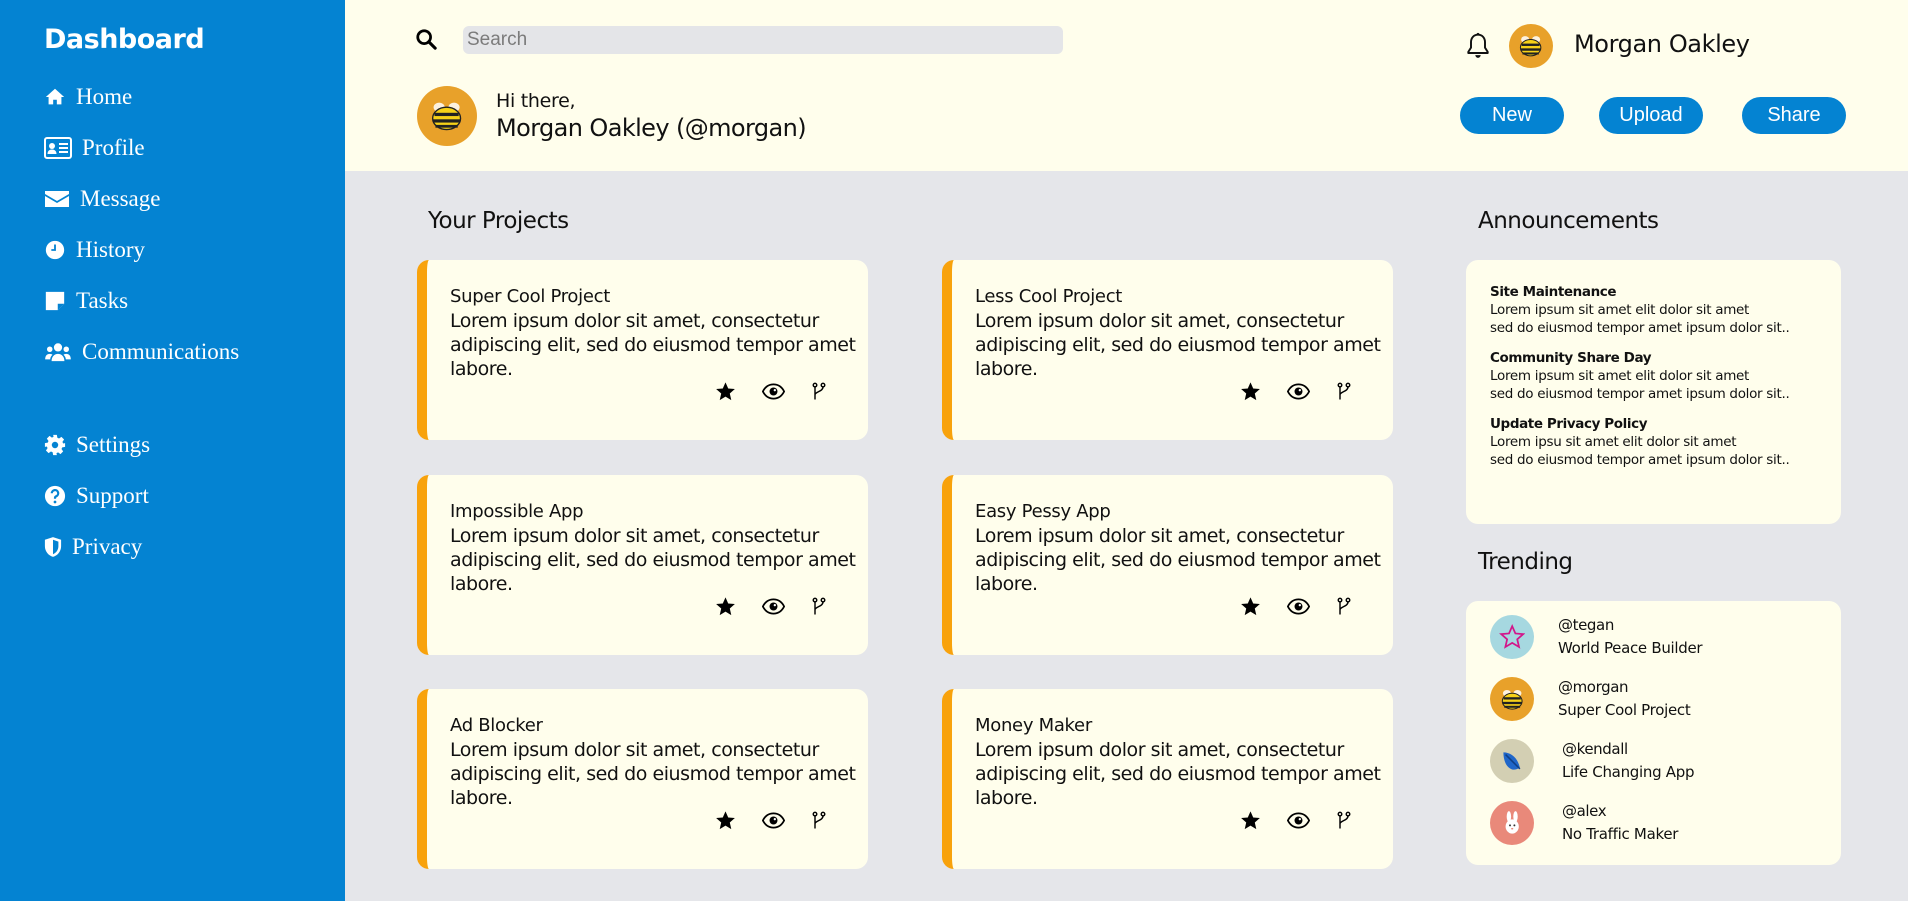 The height and width of the screenshot is (901, 1908). What do you see at coordinates (112, 495) in the screenshot?
I see `sidebar-item-label: Support` at bounding box center [112, 495].